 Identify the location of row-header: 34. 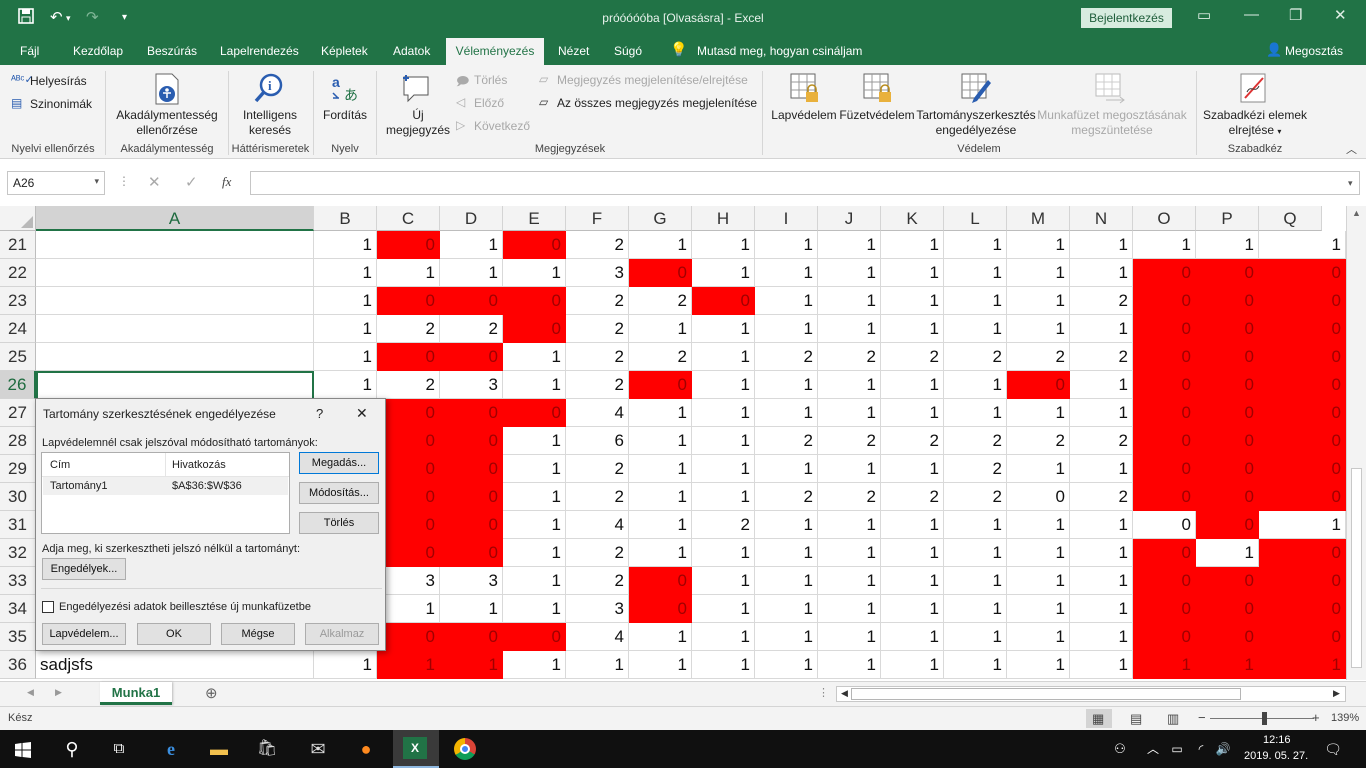
(18, 609).